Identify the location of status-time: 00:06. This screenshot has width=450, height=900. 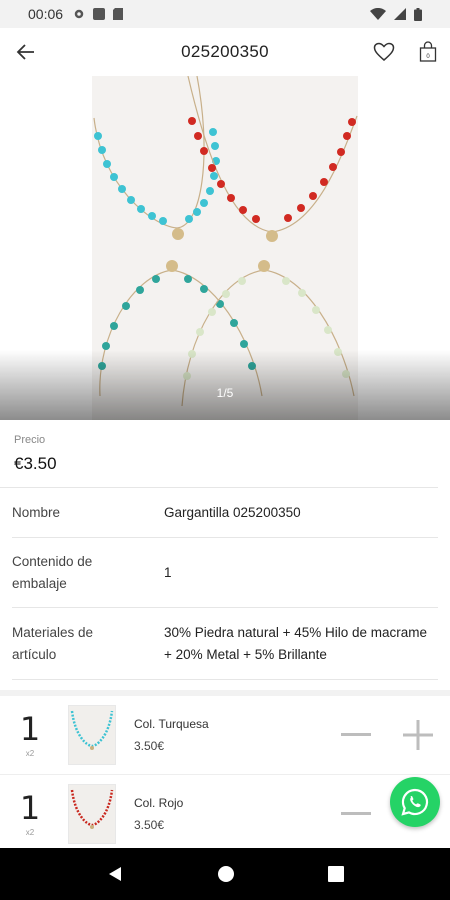
(46, 14).